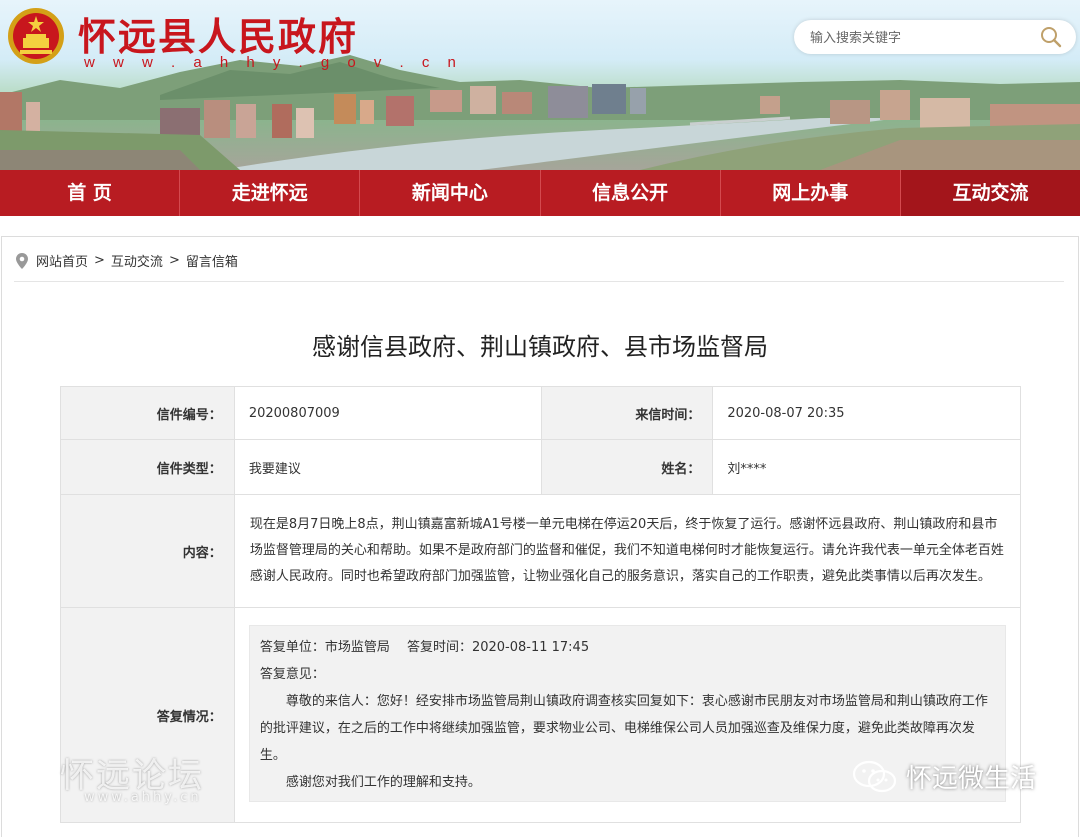 The image size is (1080, 837). What do you see at coordinates (874, 776) in the screenshot?
I see `wechat-icon` at bounding box center [874, 776].